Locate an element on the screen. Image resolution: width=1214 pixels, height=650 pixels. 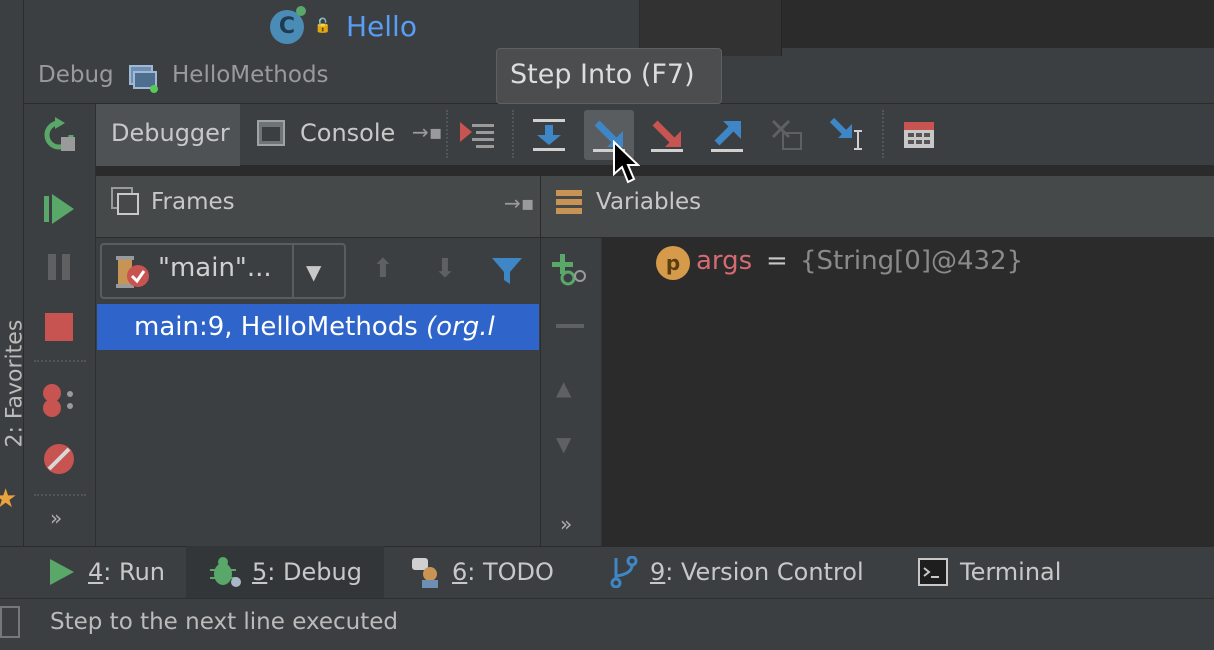
parameter-icon: p is located at coordinates (673, 263).